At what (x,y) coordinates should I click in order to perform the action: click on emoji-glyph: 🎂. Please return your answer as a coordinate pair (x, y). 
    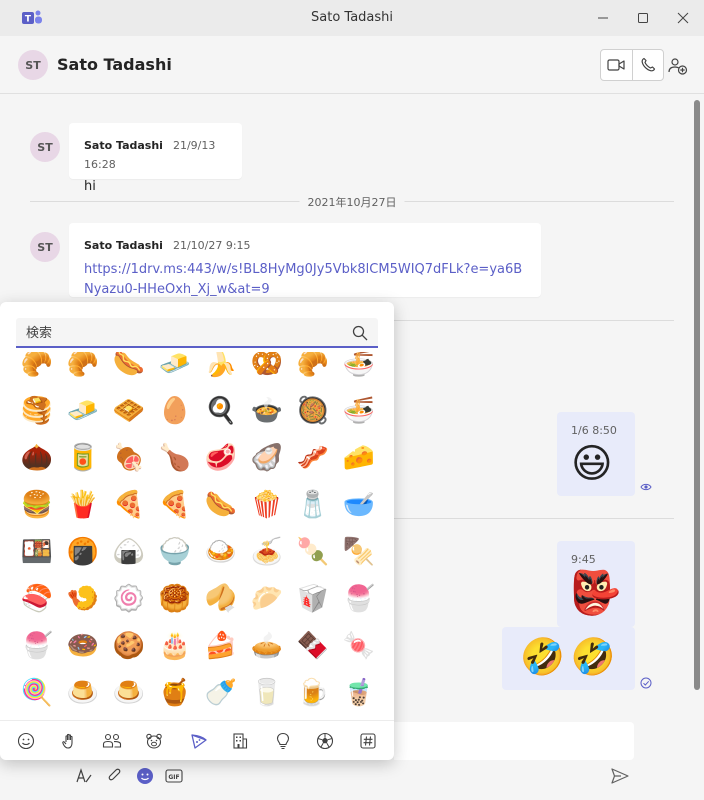
    Looking at the image, I should click on (175, 645).